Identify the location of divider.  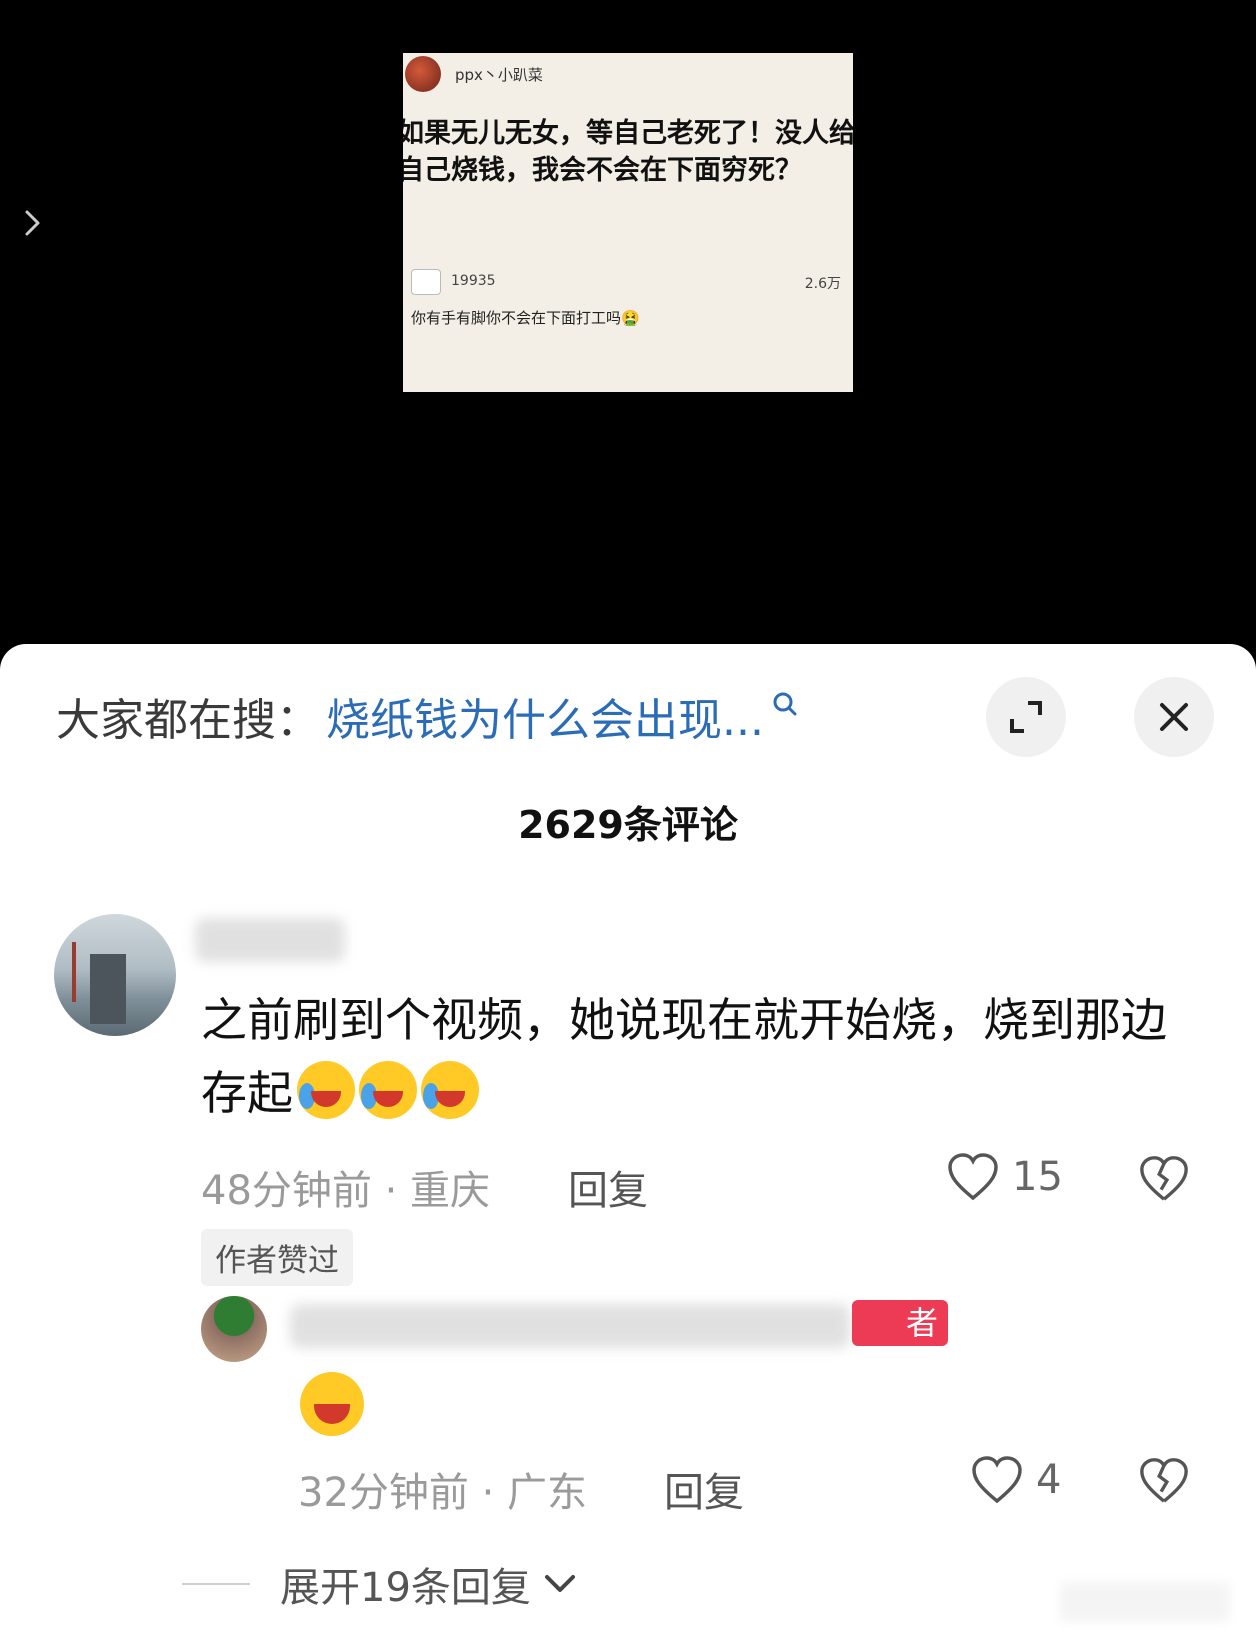
(216, 1584).